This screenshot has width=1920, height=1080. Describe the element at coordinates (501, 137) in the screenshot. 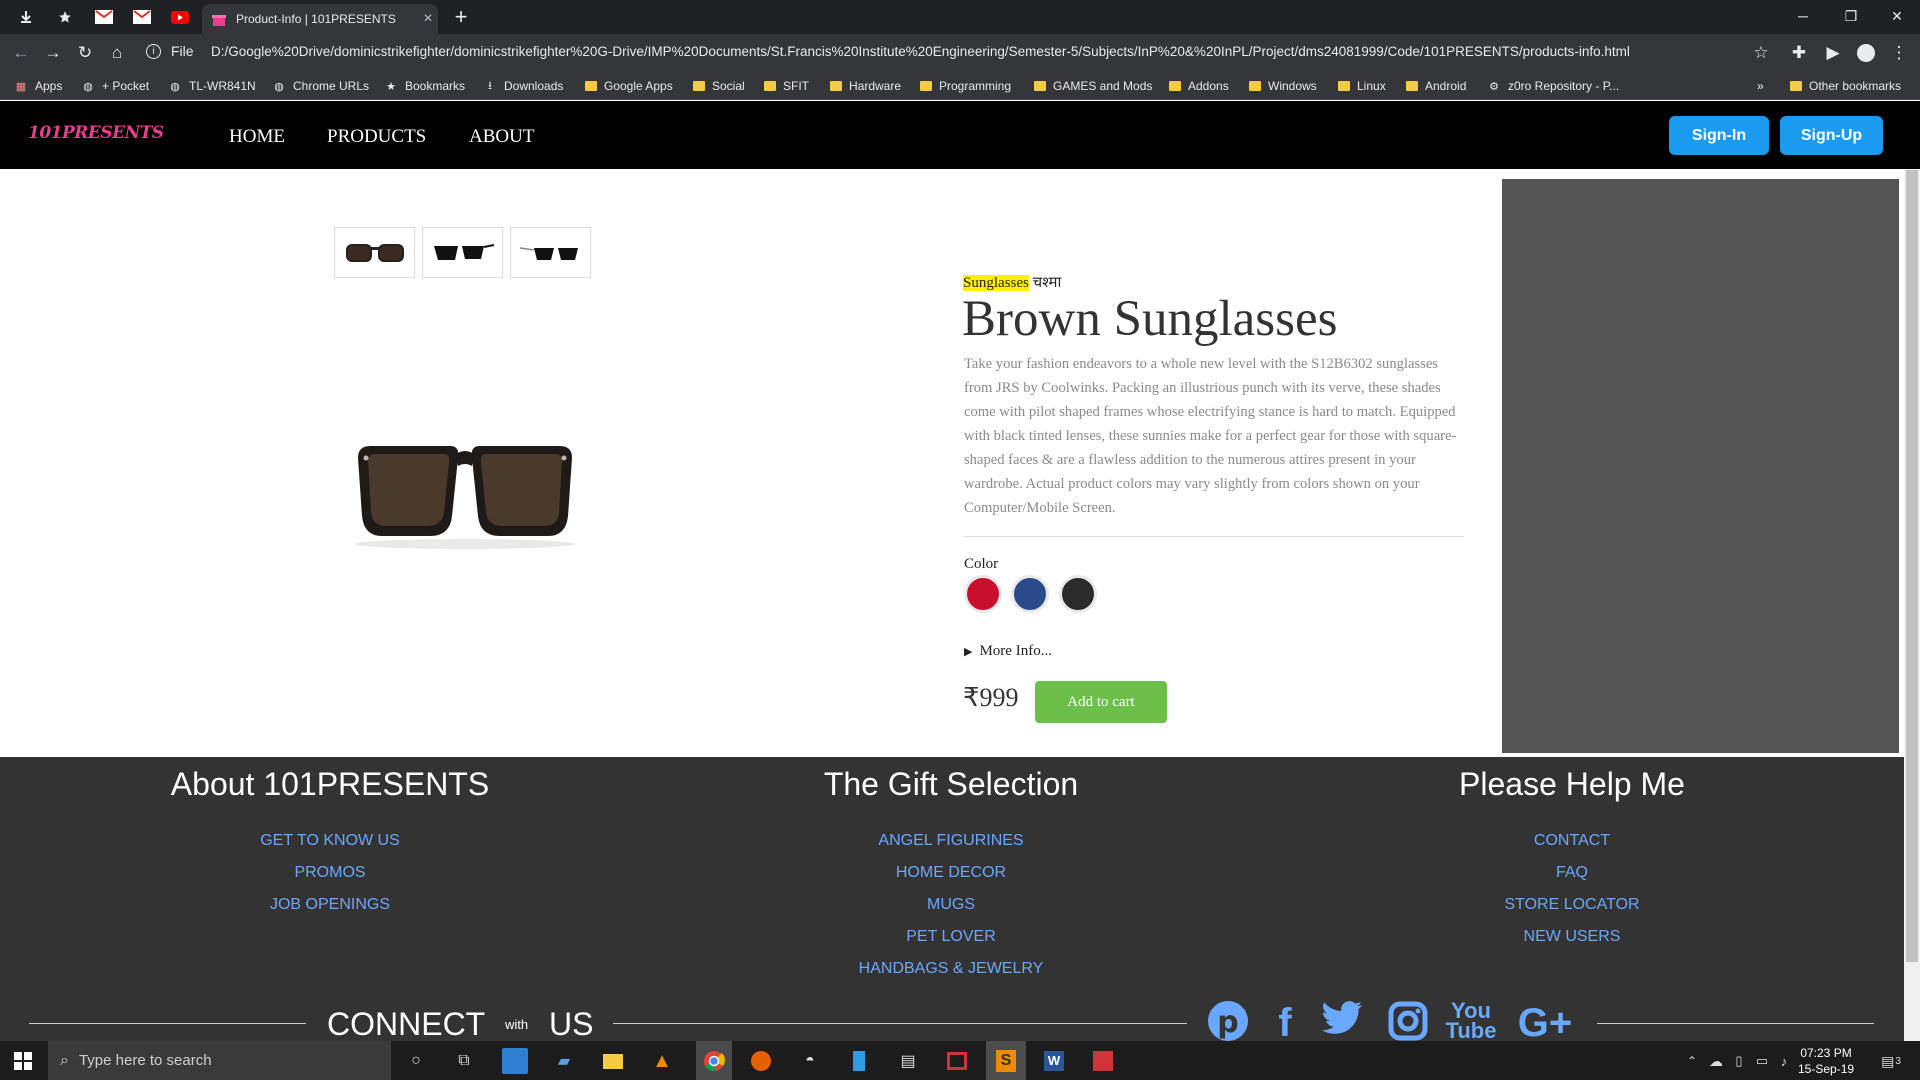

I see `nav-about: ABOUT` at that location.